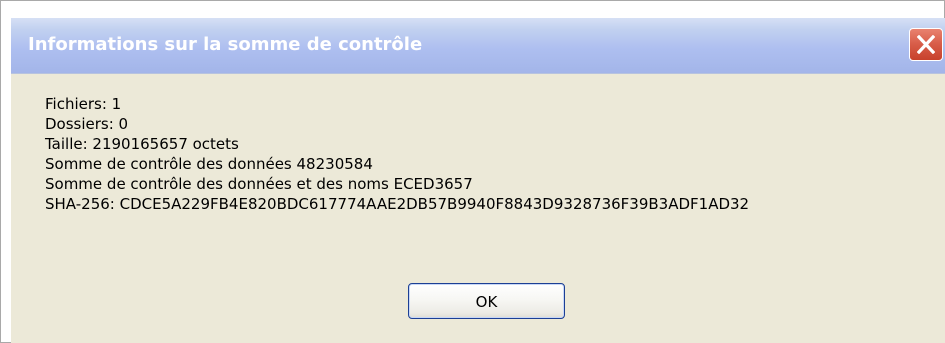  I want to click on files-count-text: Fichiers: 1, so click(83, 104).